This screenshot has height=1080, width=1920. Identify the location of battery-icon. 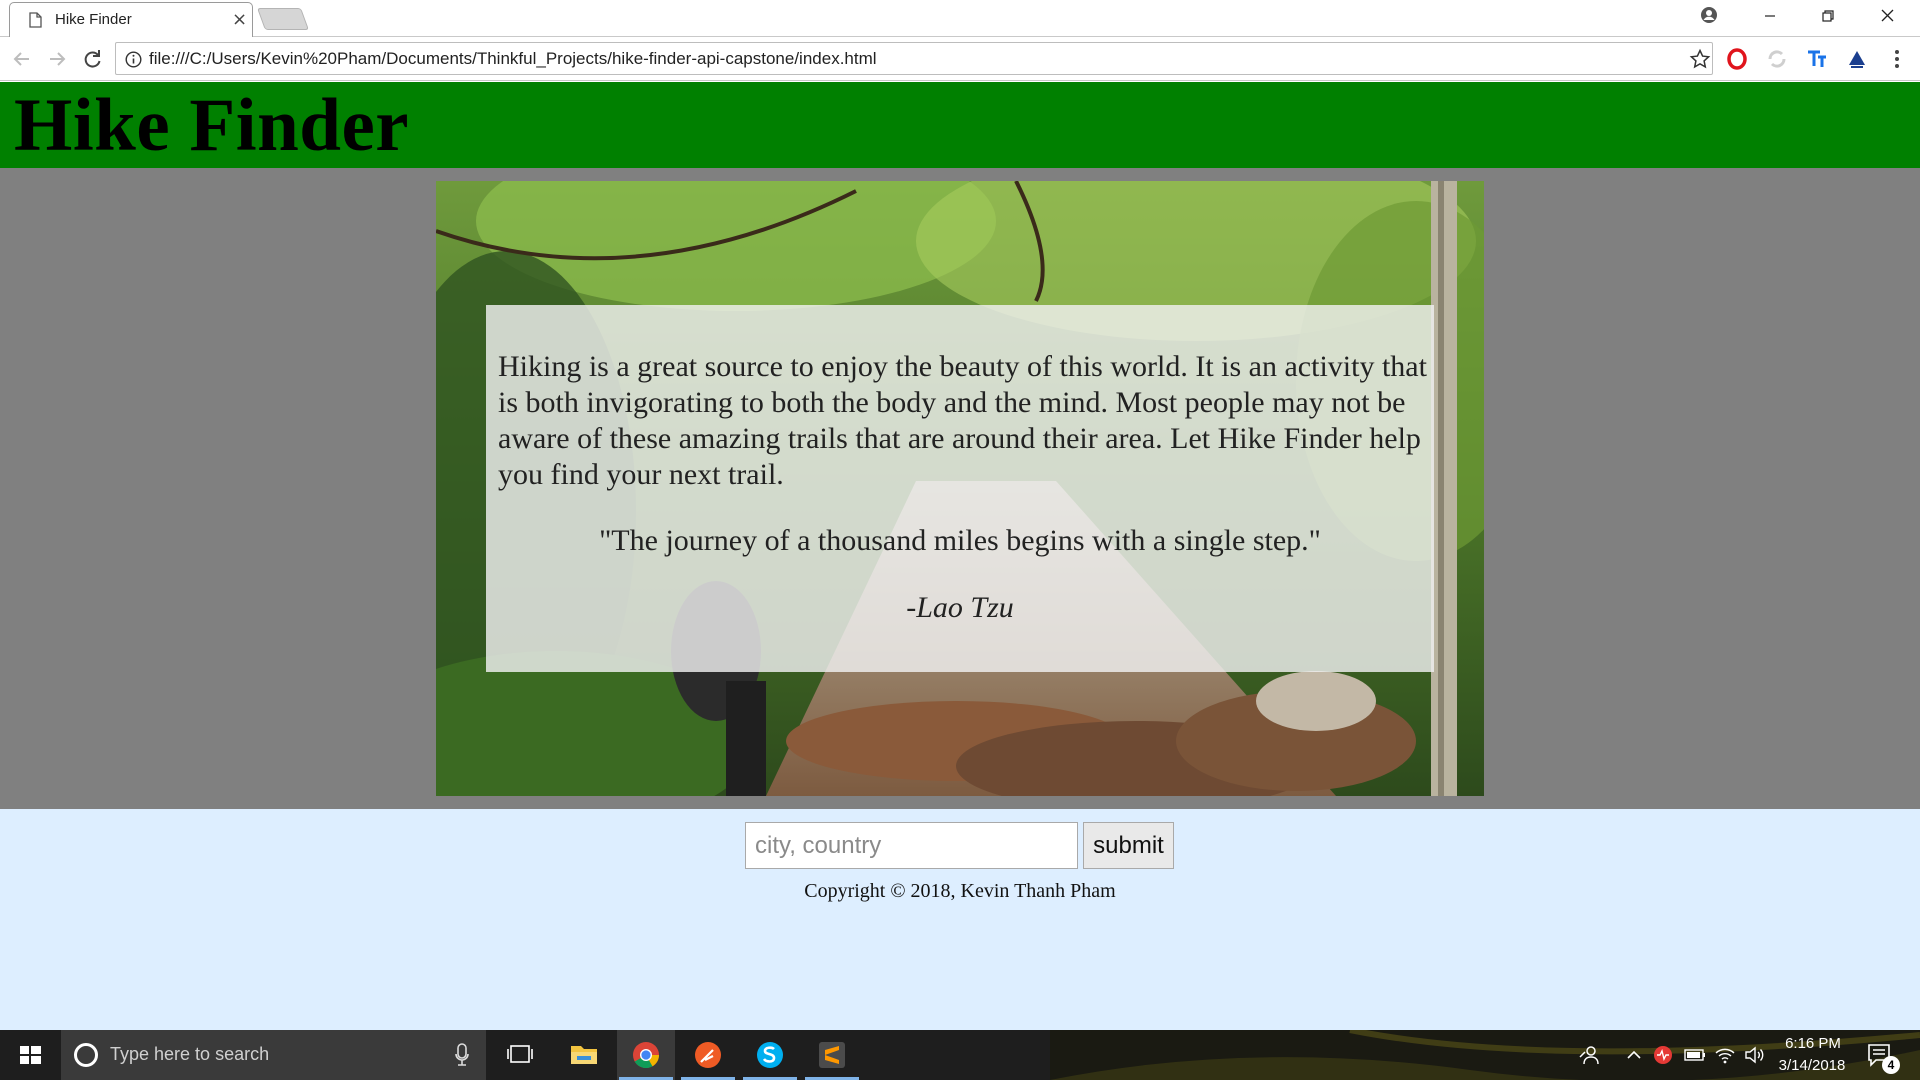
(1695, 1055).